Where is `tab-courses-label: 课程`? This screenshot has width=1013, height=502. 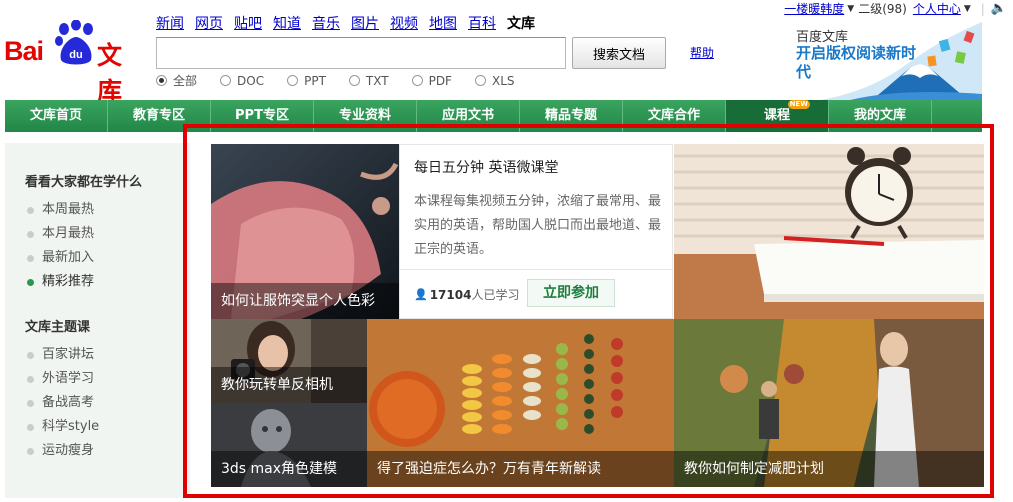
tab-courses-label: 课程 is located at coordinates (776, 115).